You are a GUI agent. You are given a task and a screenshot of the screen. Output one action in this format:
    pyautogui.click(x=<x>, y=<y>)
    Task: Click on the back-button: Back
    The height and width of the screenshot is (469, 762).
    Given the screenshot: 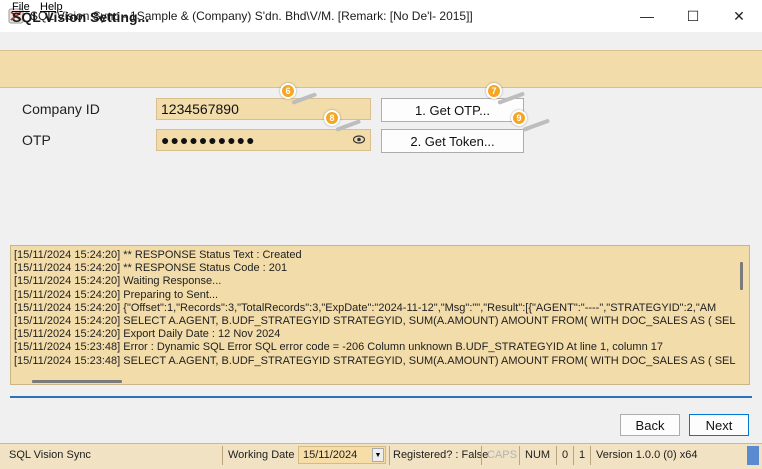 What is the action you would take?
    pyautogui.click(x=650, y=425)
    